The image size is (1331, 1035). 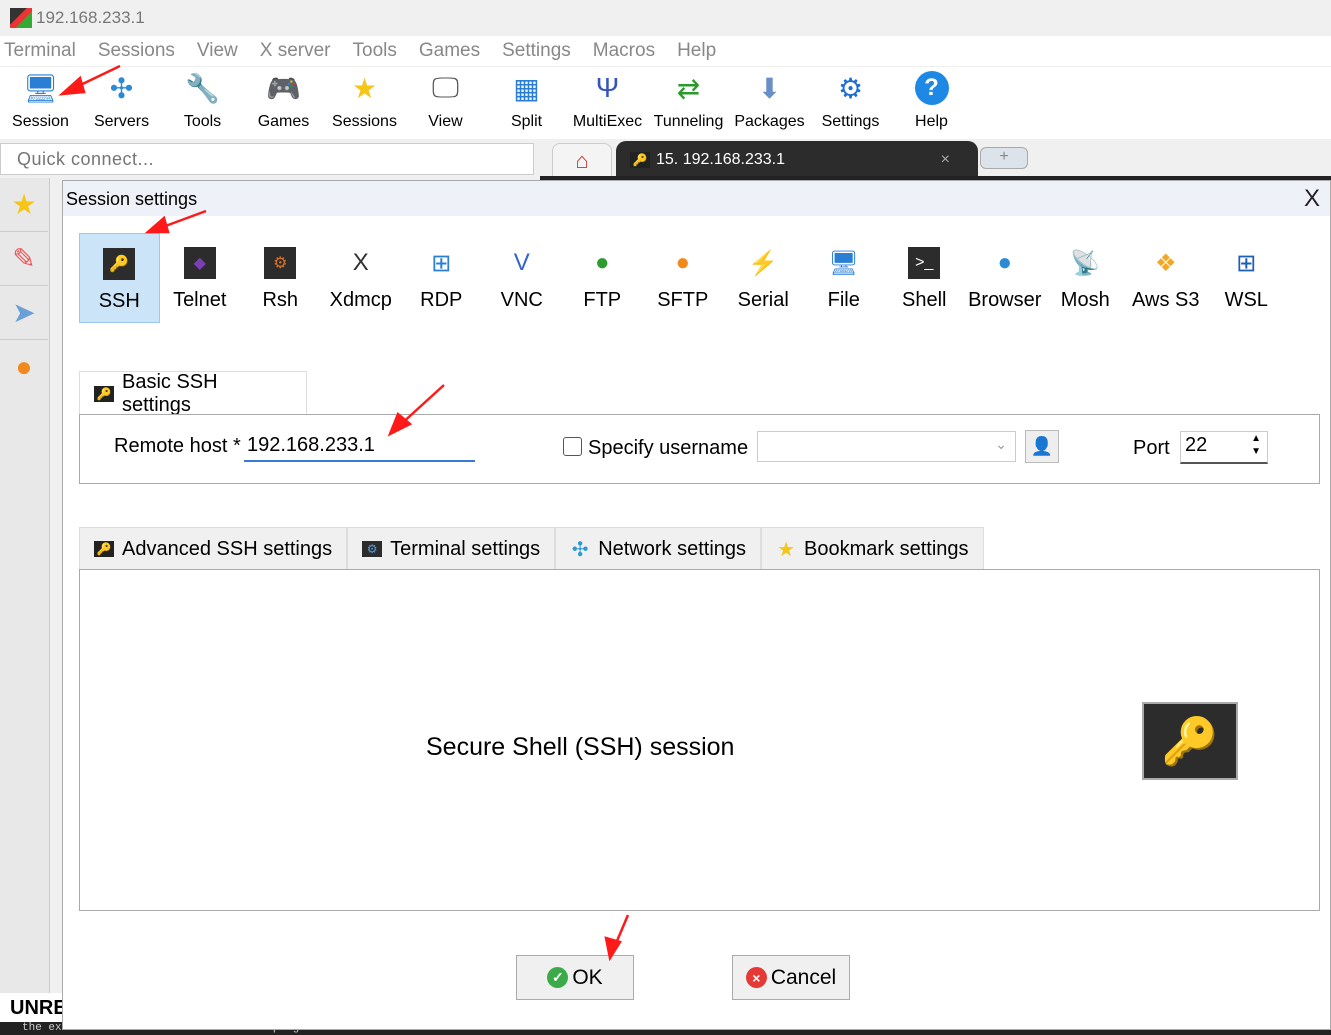 I want to click on session-type-shell: >_ Shell, so click(x=924, y=278).